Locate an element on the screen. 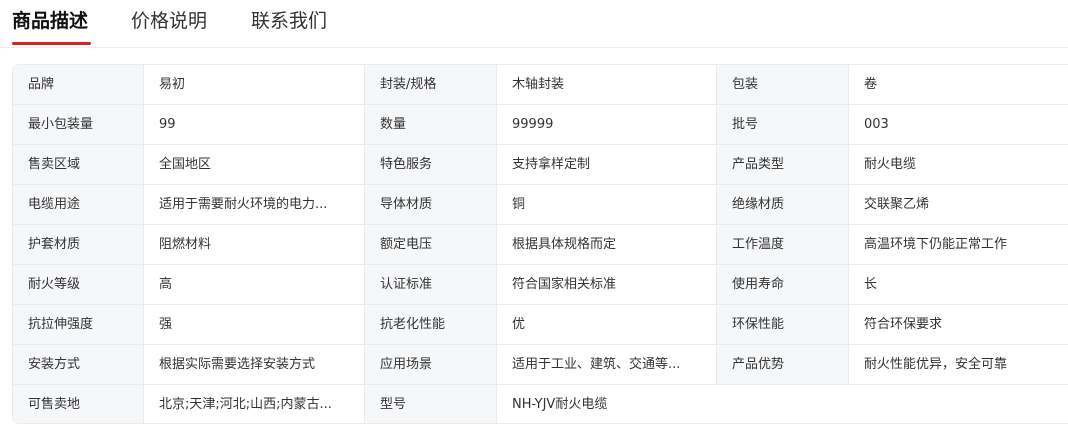  spec-label: 绝缘材质 is located at coordinates (783, 204).